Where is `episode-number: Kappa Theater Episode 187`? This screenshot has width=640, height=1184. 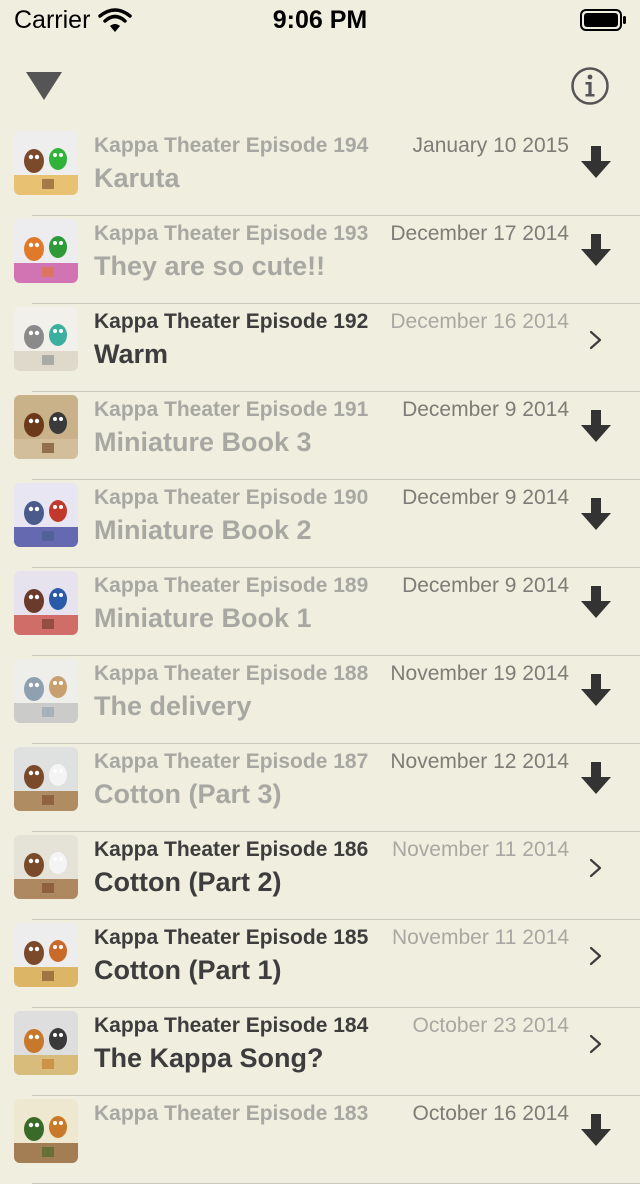 episode-number: Kappa Theater Episode 187 is located at coordinates (231, 761).